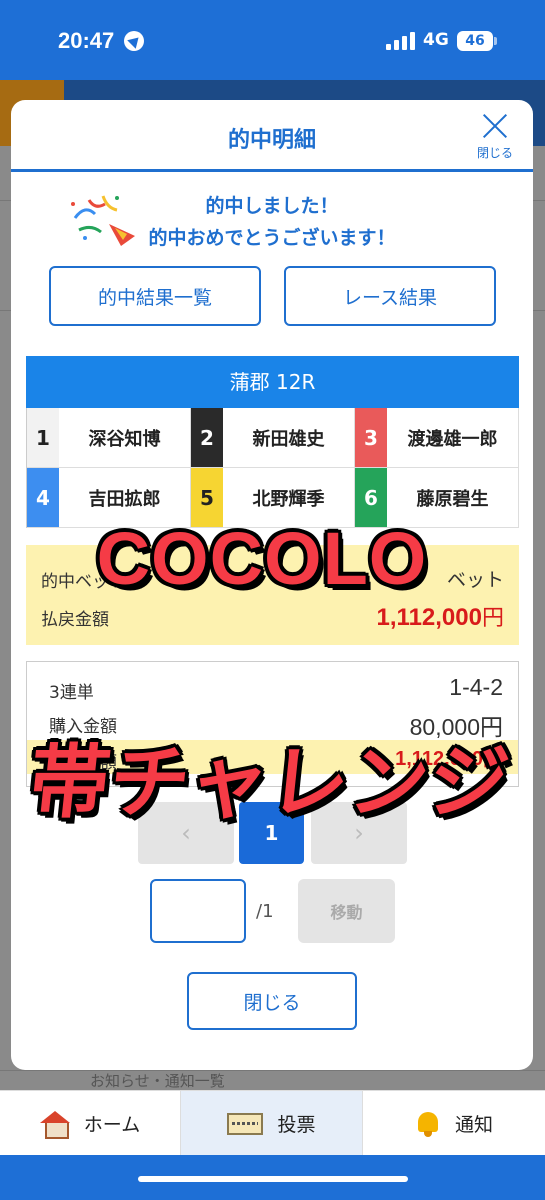 The height and width of the screenshot is (1200, 545). I want to click on home-icon, so click(54, 1124).